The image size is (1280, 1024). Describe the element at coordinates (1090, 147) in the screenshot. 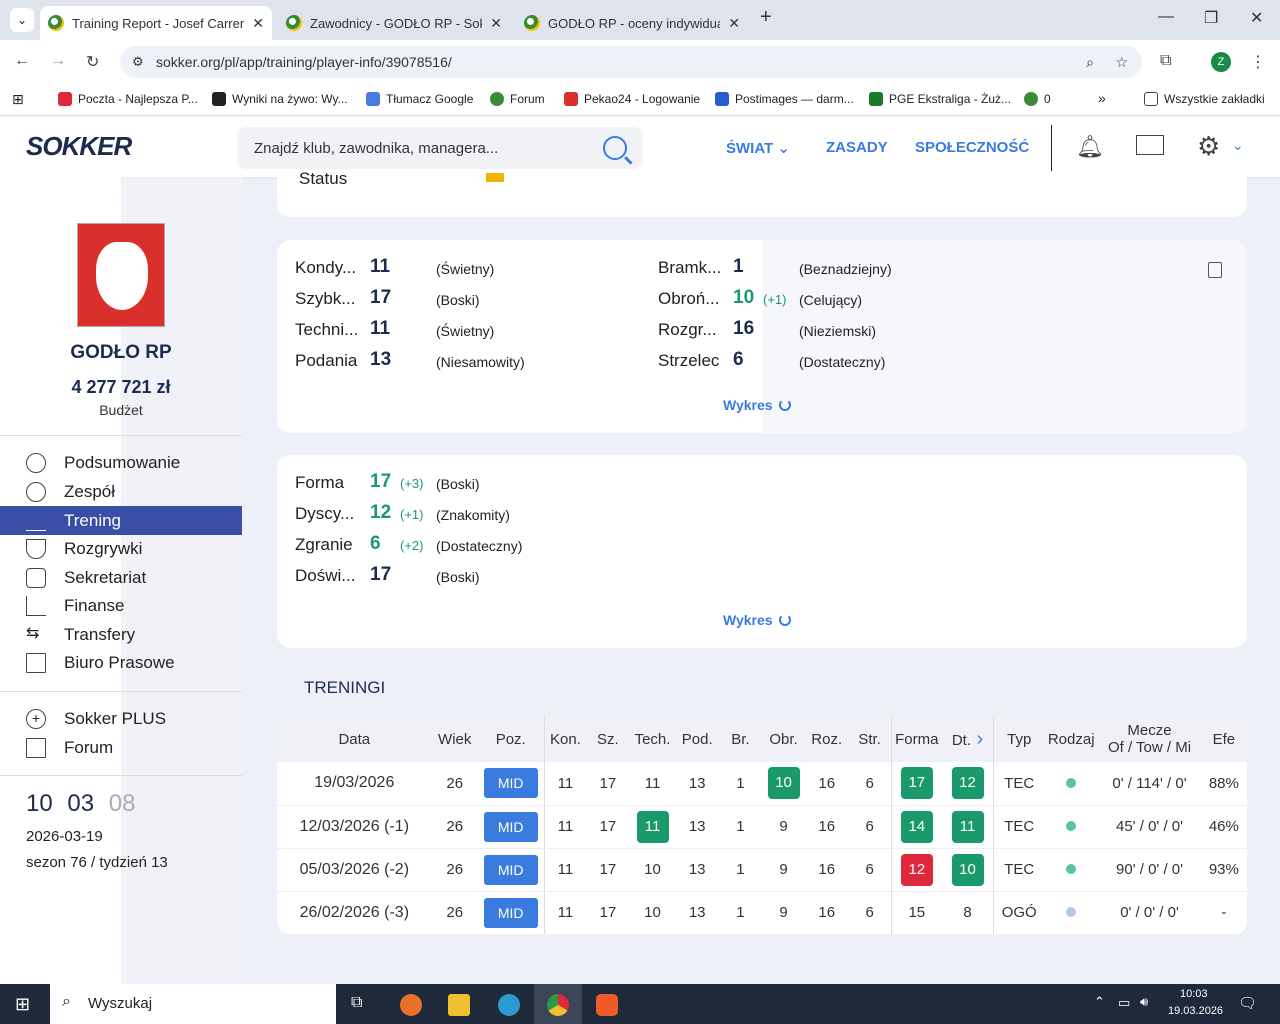

I see `bell-icon: 🔔︎` at that location.